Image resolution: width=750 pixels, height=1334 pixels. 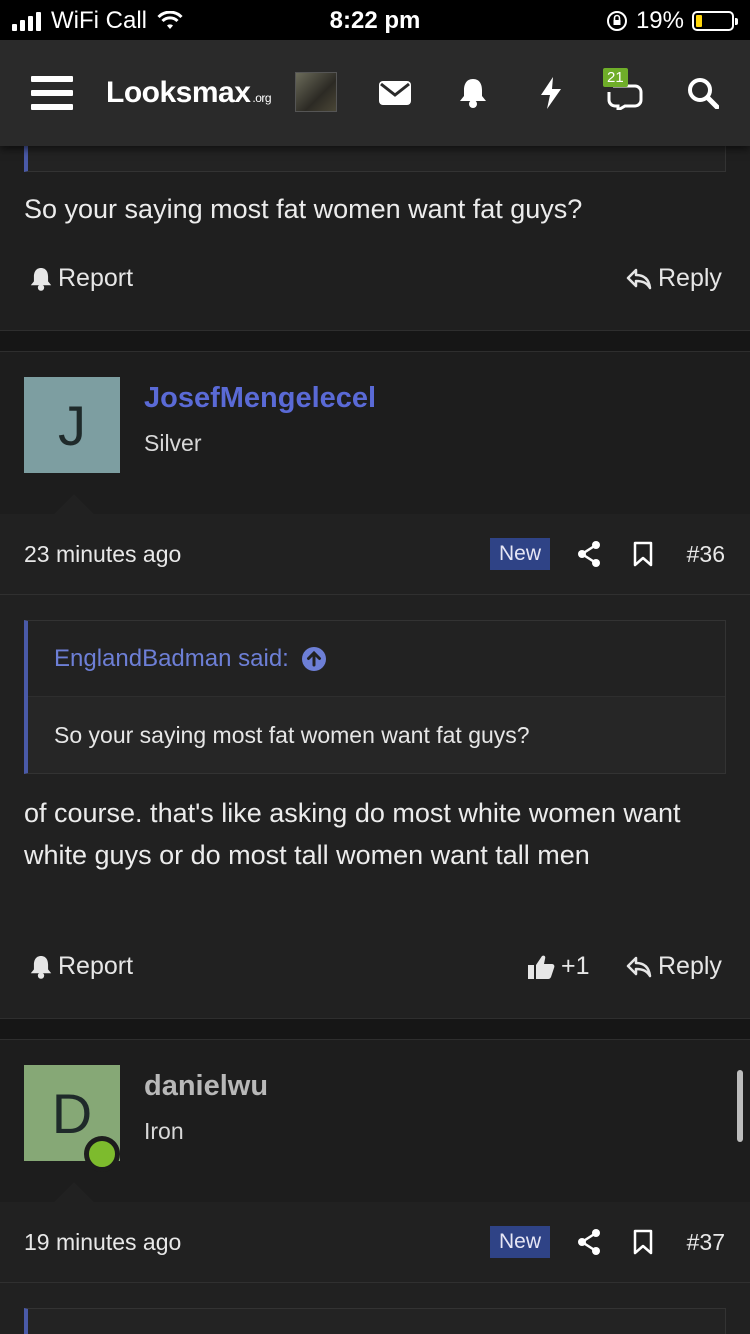 I want to click on avatar-letter: D, so click(x=72, y=1113).